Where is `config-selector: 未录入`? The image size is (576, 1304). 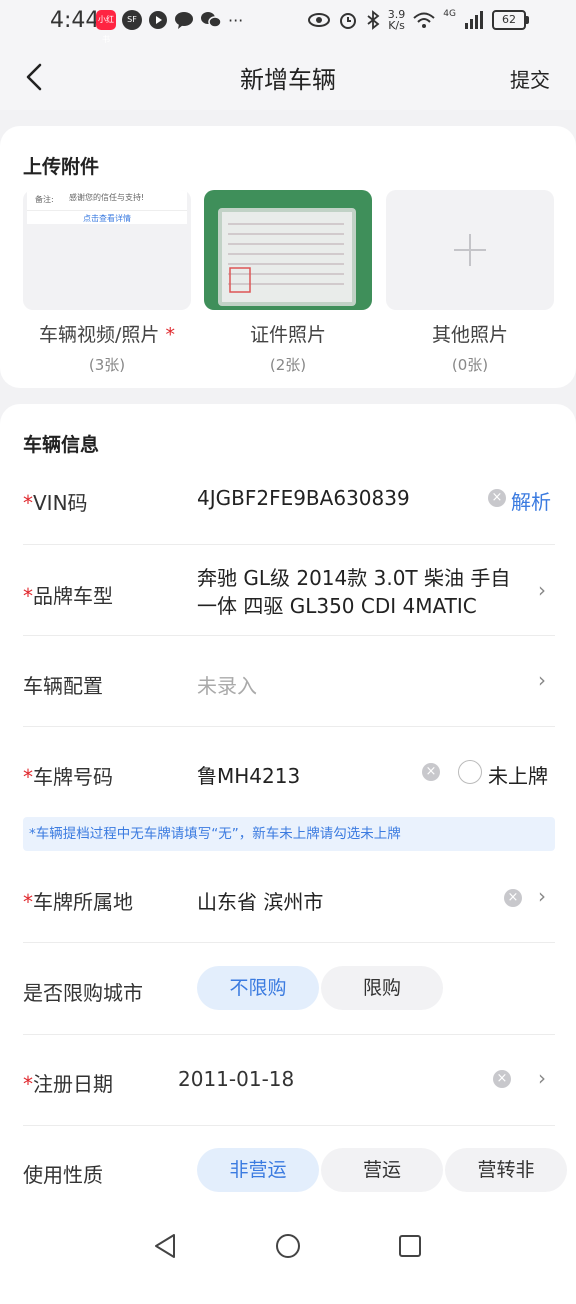 config-selector: 未录入 is located at coordinates (227, 684).